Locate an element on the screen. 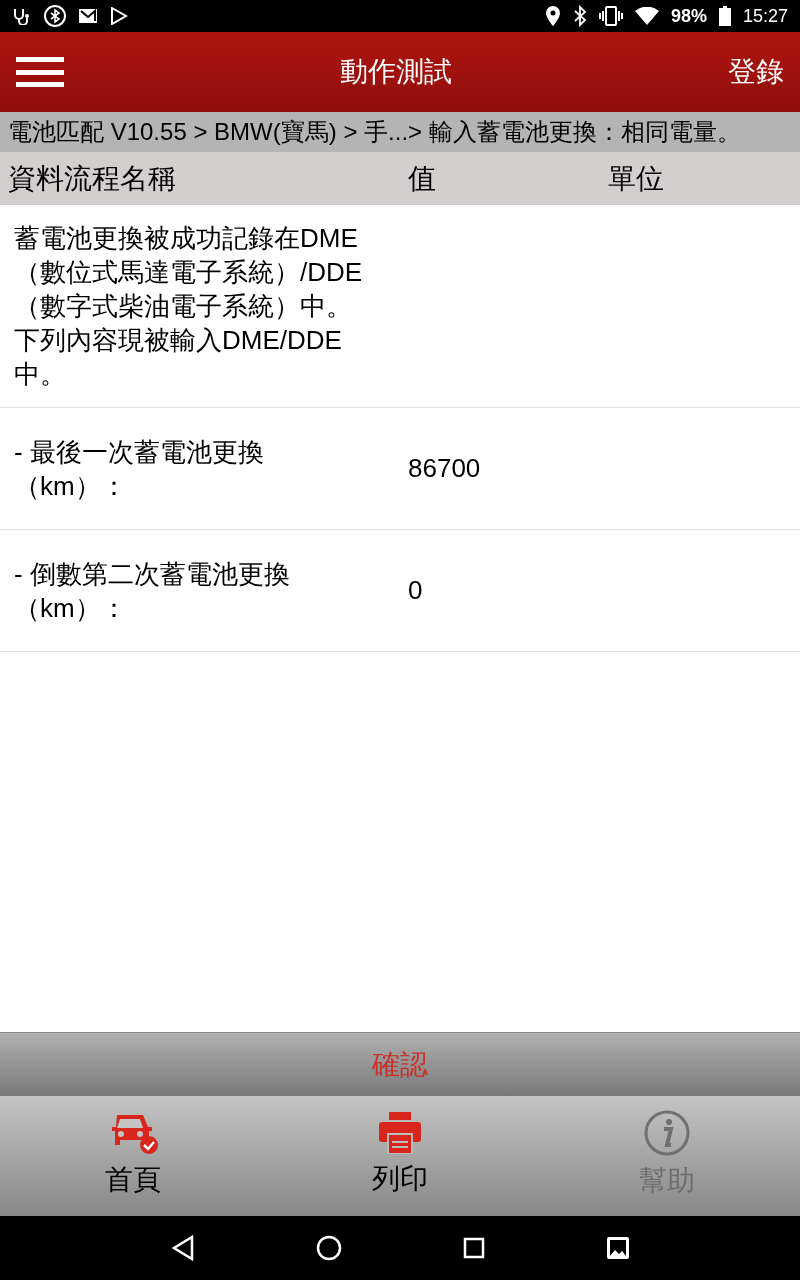 The image size is (800, 1280). table-cell-text: 蓄電池更換被成功記錄在DME（數位式馬達電子系統）/DDE（數字式柴油電子系統）中。 is located at coordinates (189, 272).